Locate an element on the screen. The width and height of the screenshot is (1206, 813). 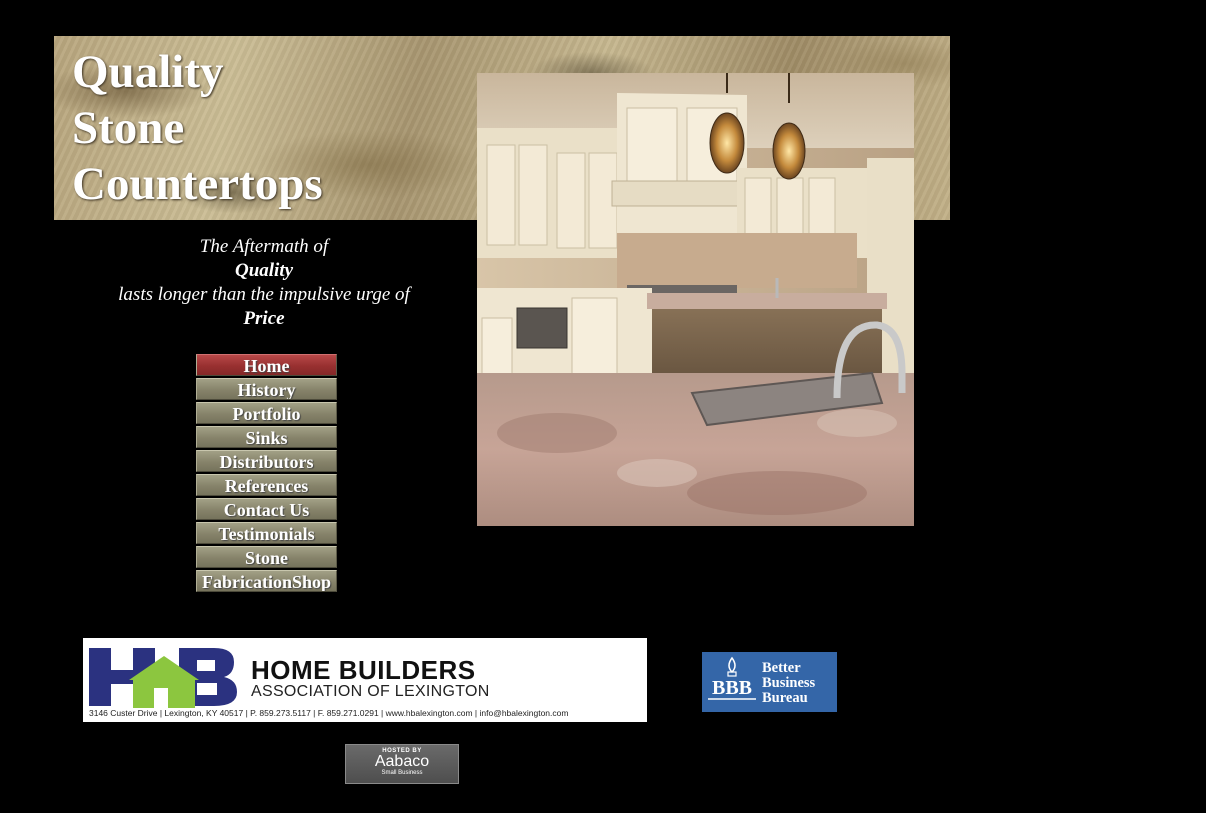
aabaco-name: Aabaco is located at coordinates (402, 761).